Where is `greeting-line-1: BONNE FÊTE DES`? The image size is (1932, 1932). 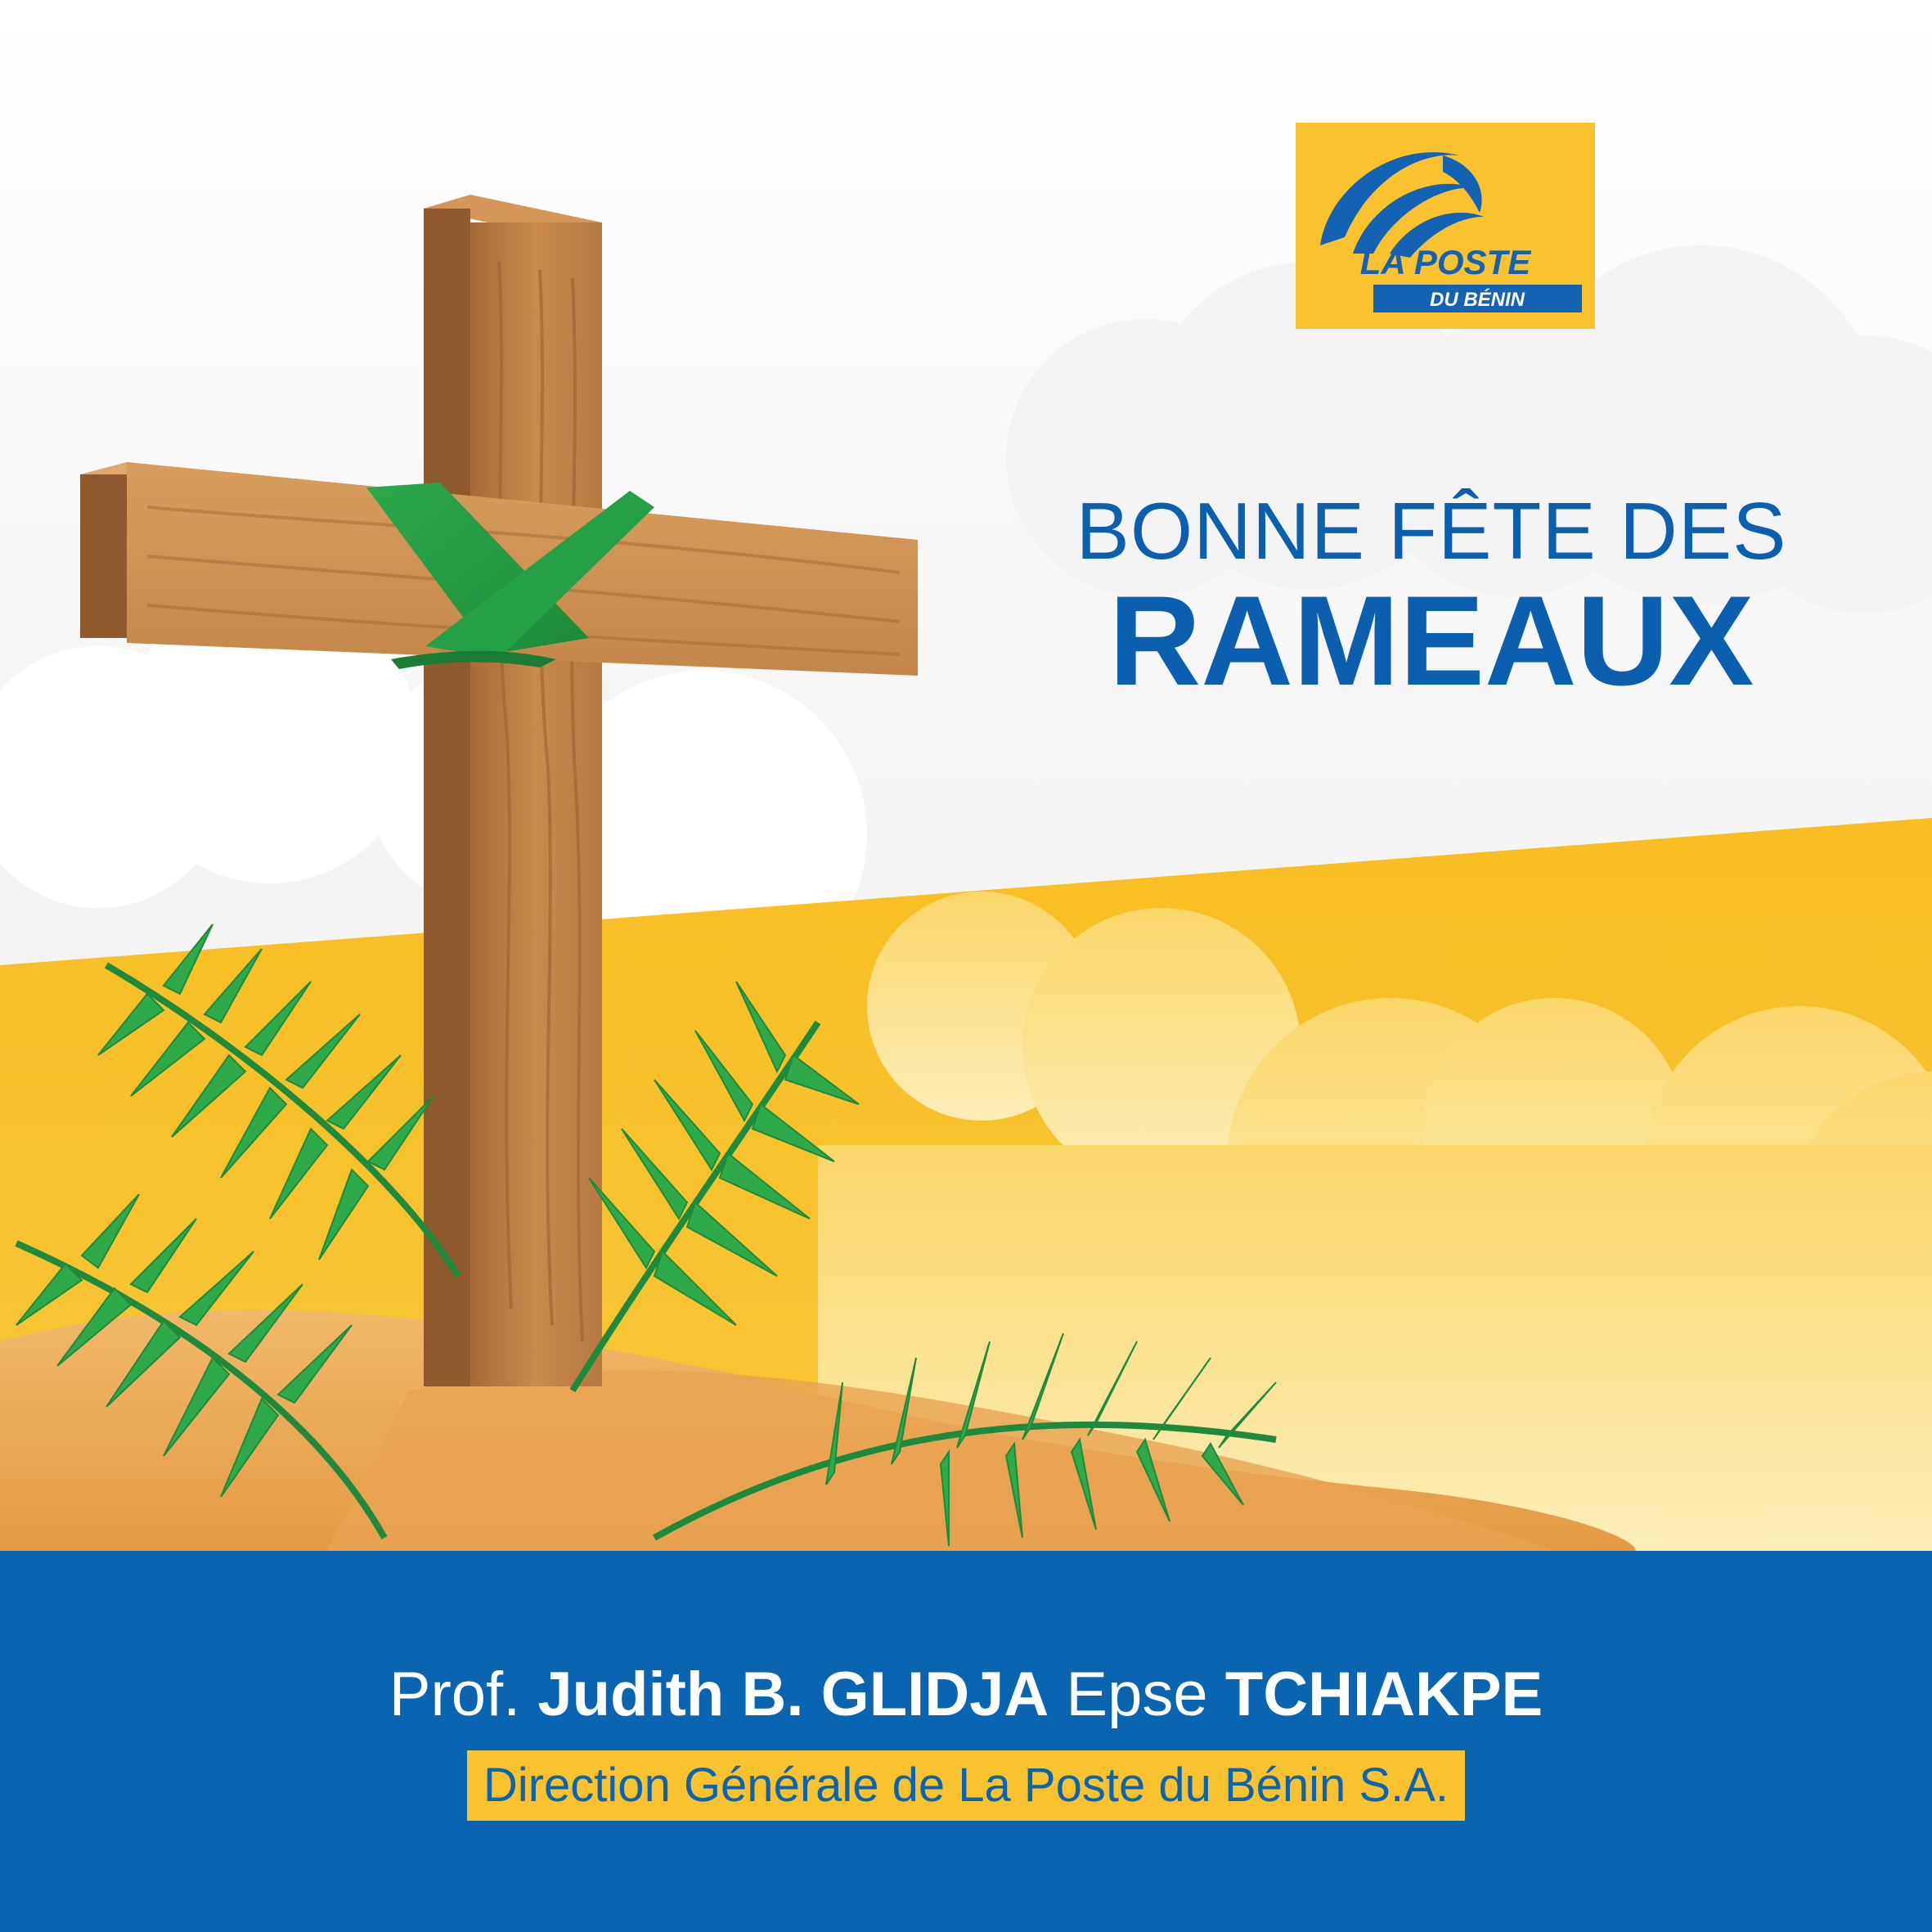
greeting-line-1: BONNE FÊTE DES is located at coordinates (1432, 531).